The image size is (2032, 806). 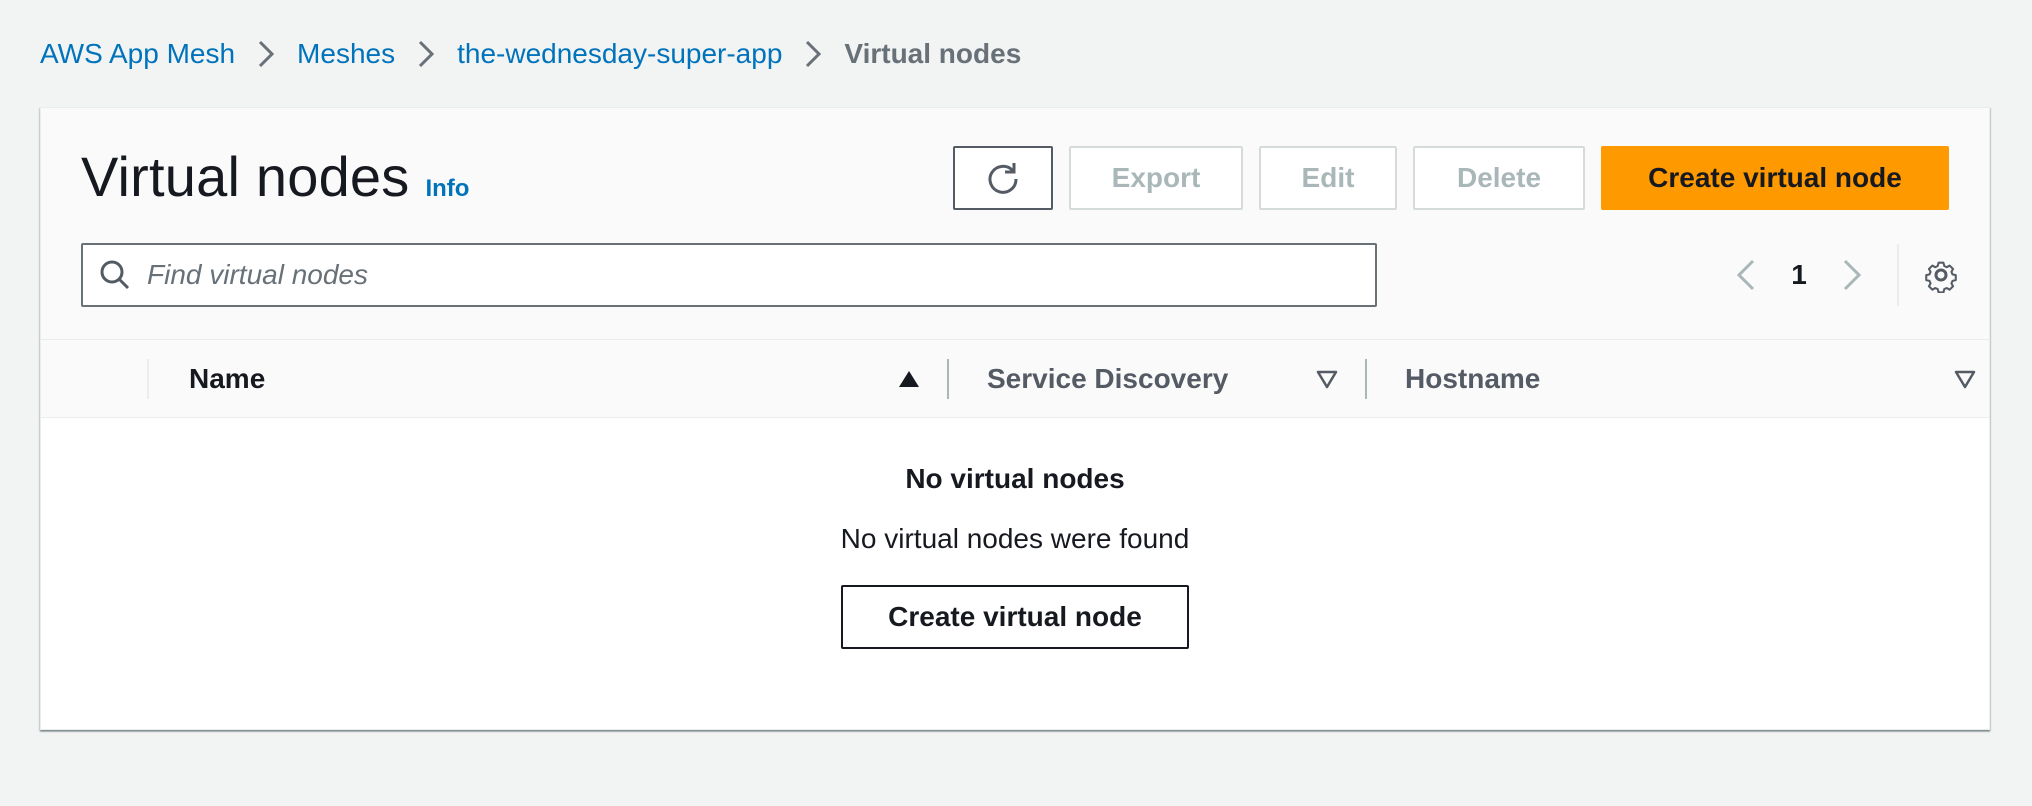 I want to click on table-column-header: Name Service Discovery Hostname, so click(x=1015, y=379).